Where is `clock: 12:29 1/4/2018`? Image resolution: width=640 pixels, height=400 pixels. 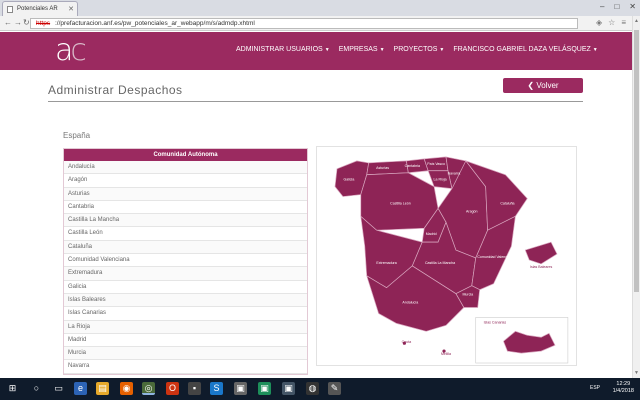
clock: 12:29 1/4/2018 is located at coordinates (623, 388).